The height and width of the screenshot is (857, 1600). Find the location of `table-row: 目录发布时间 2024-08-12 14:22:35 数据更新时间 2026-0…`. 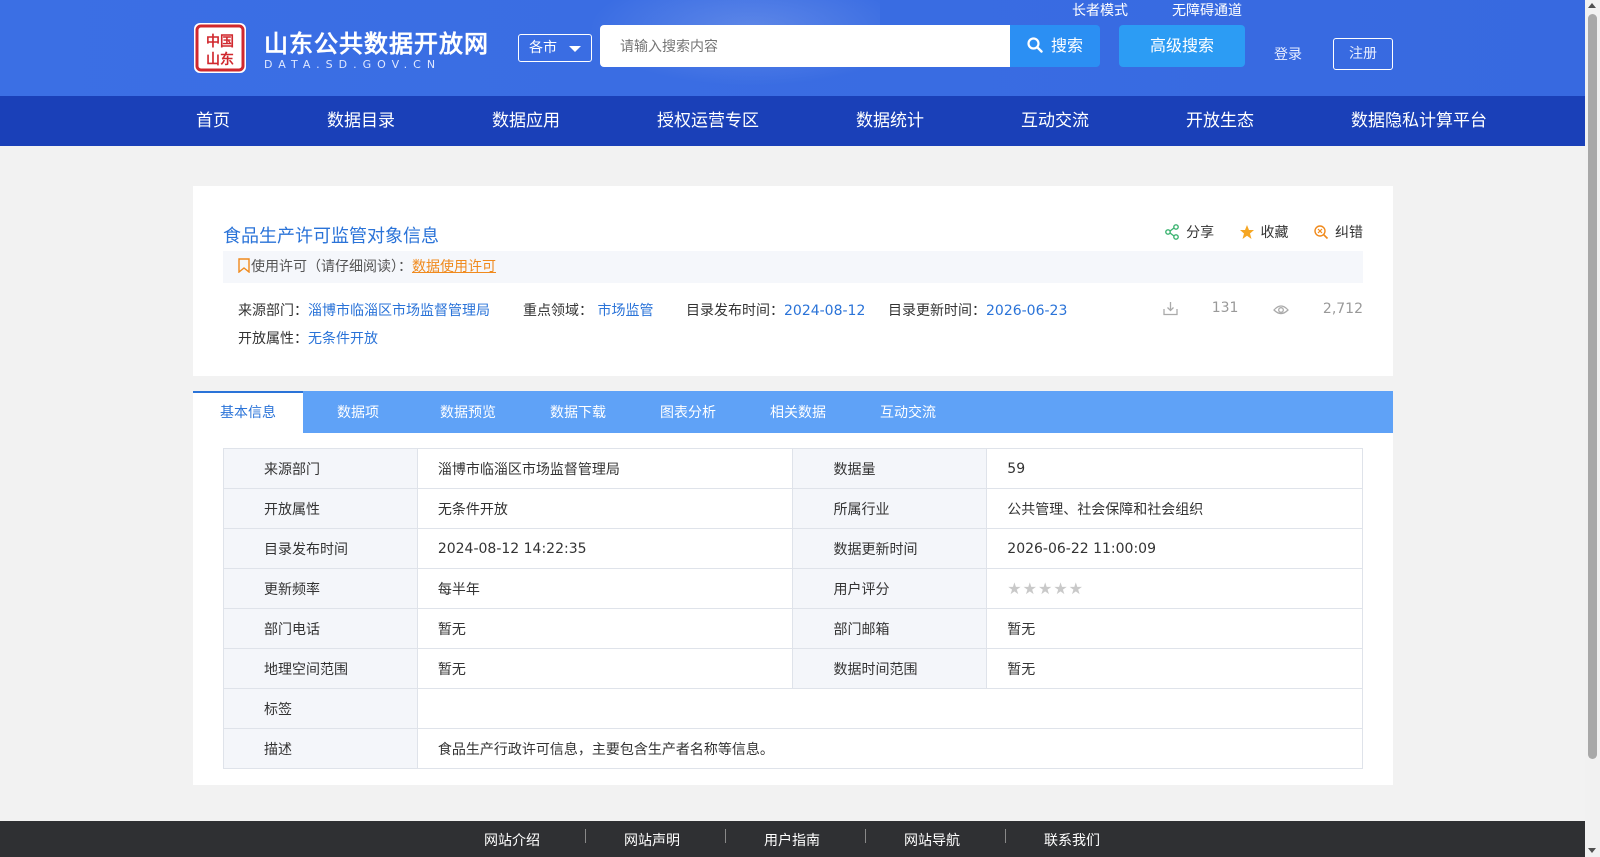

table-row: 目录发布时间 2024-08-12 14:22:35 数据更新时间 2026-0… is located at coordinates (793, 548).